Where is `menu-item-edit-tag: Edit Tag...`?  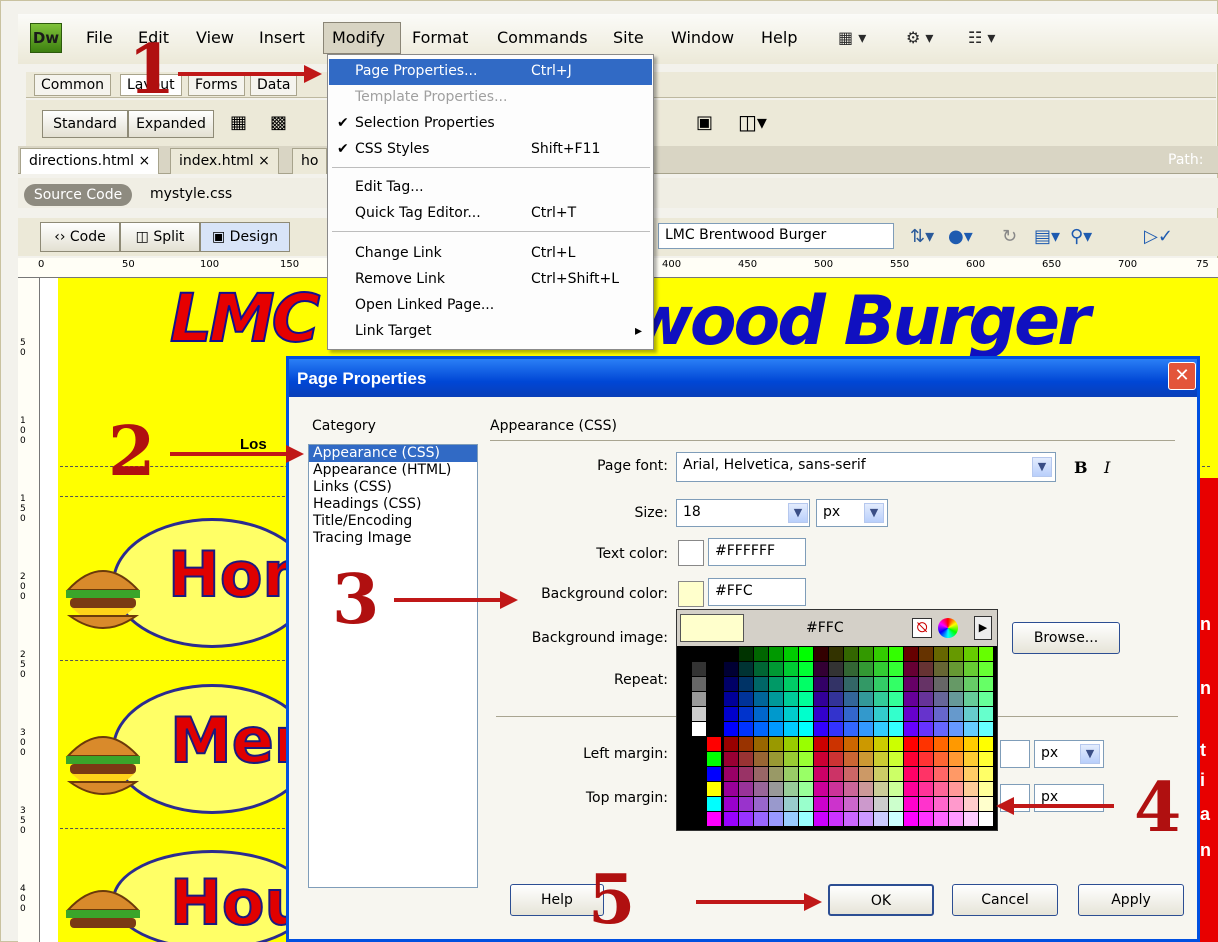
menu-item-edit-tag: Edit Tag... is located at coordinates (490, 188).